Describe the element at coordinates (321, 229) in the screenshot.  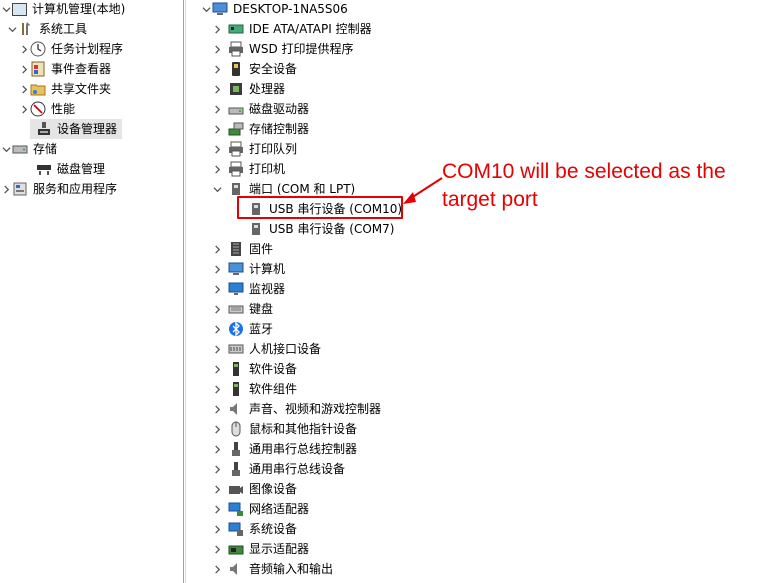
I see `device-item-serial-port: USB 串行设备 (COM7)` at that location.